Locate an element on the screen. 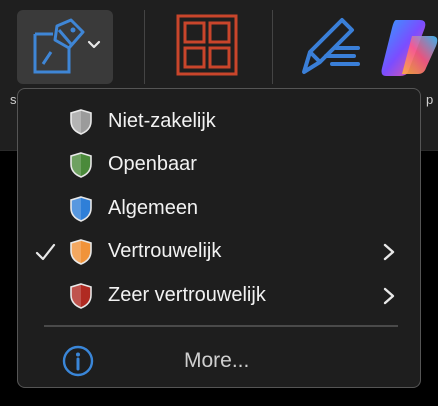  toolbar-label-stub: p is located at coordinates (430, 99).